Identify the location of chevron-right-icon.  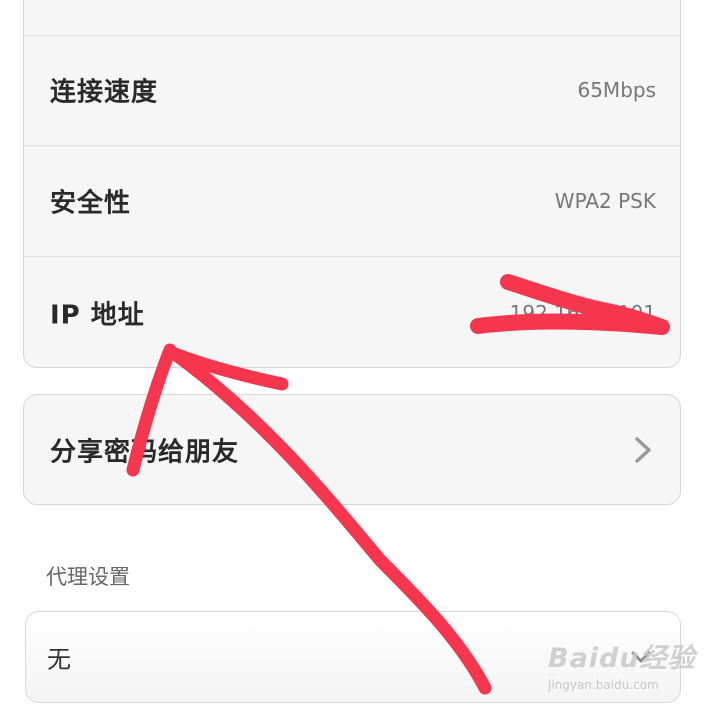
(643, 449).